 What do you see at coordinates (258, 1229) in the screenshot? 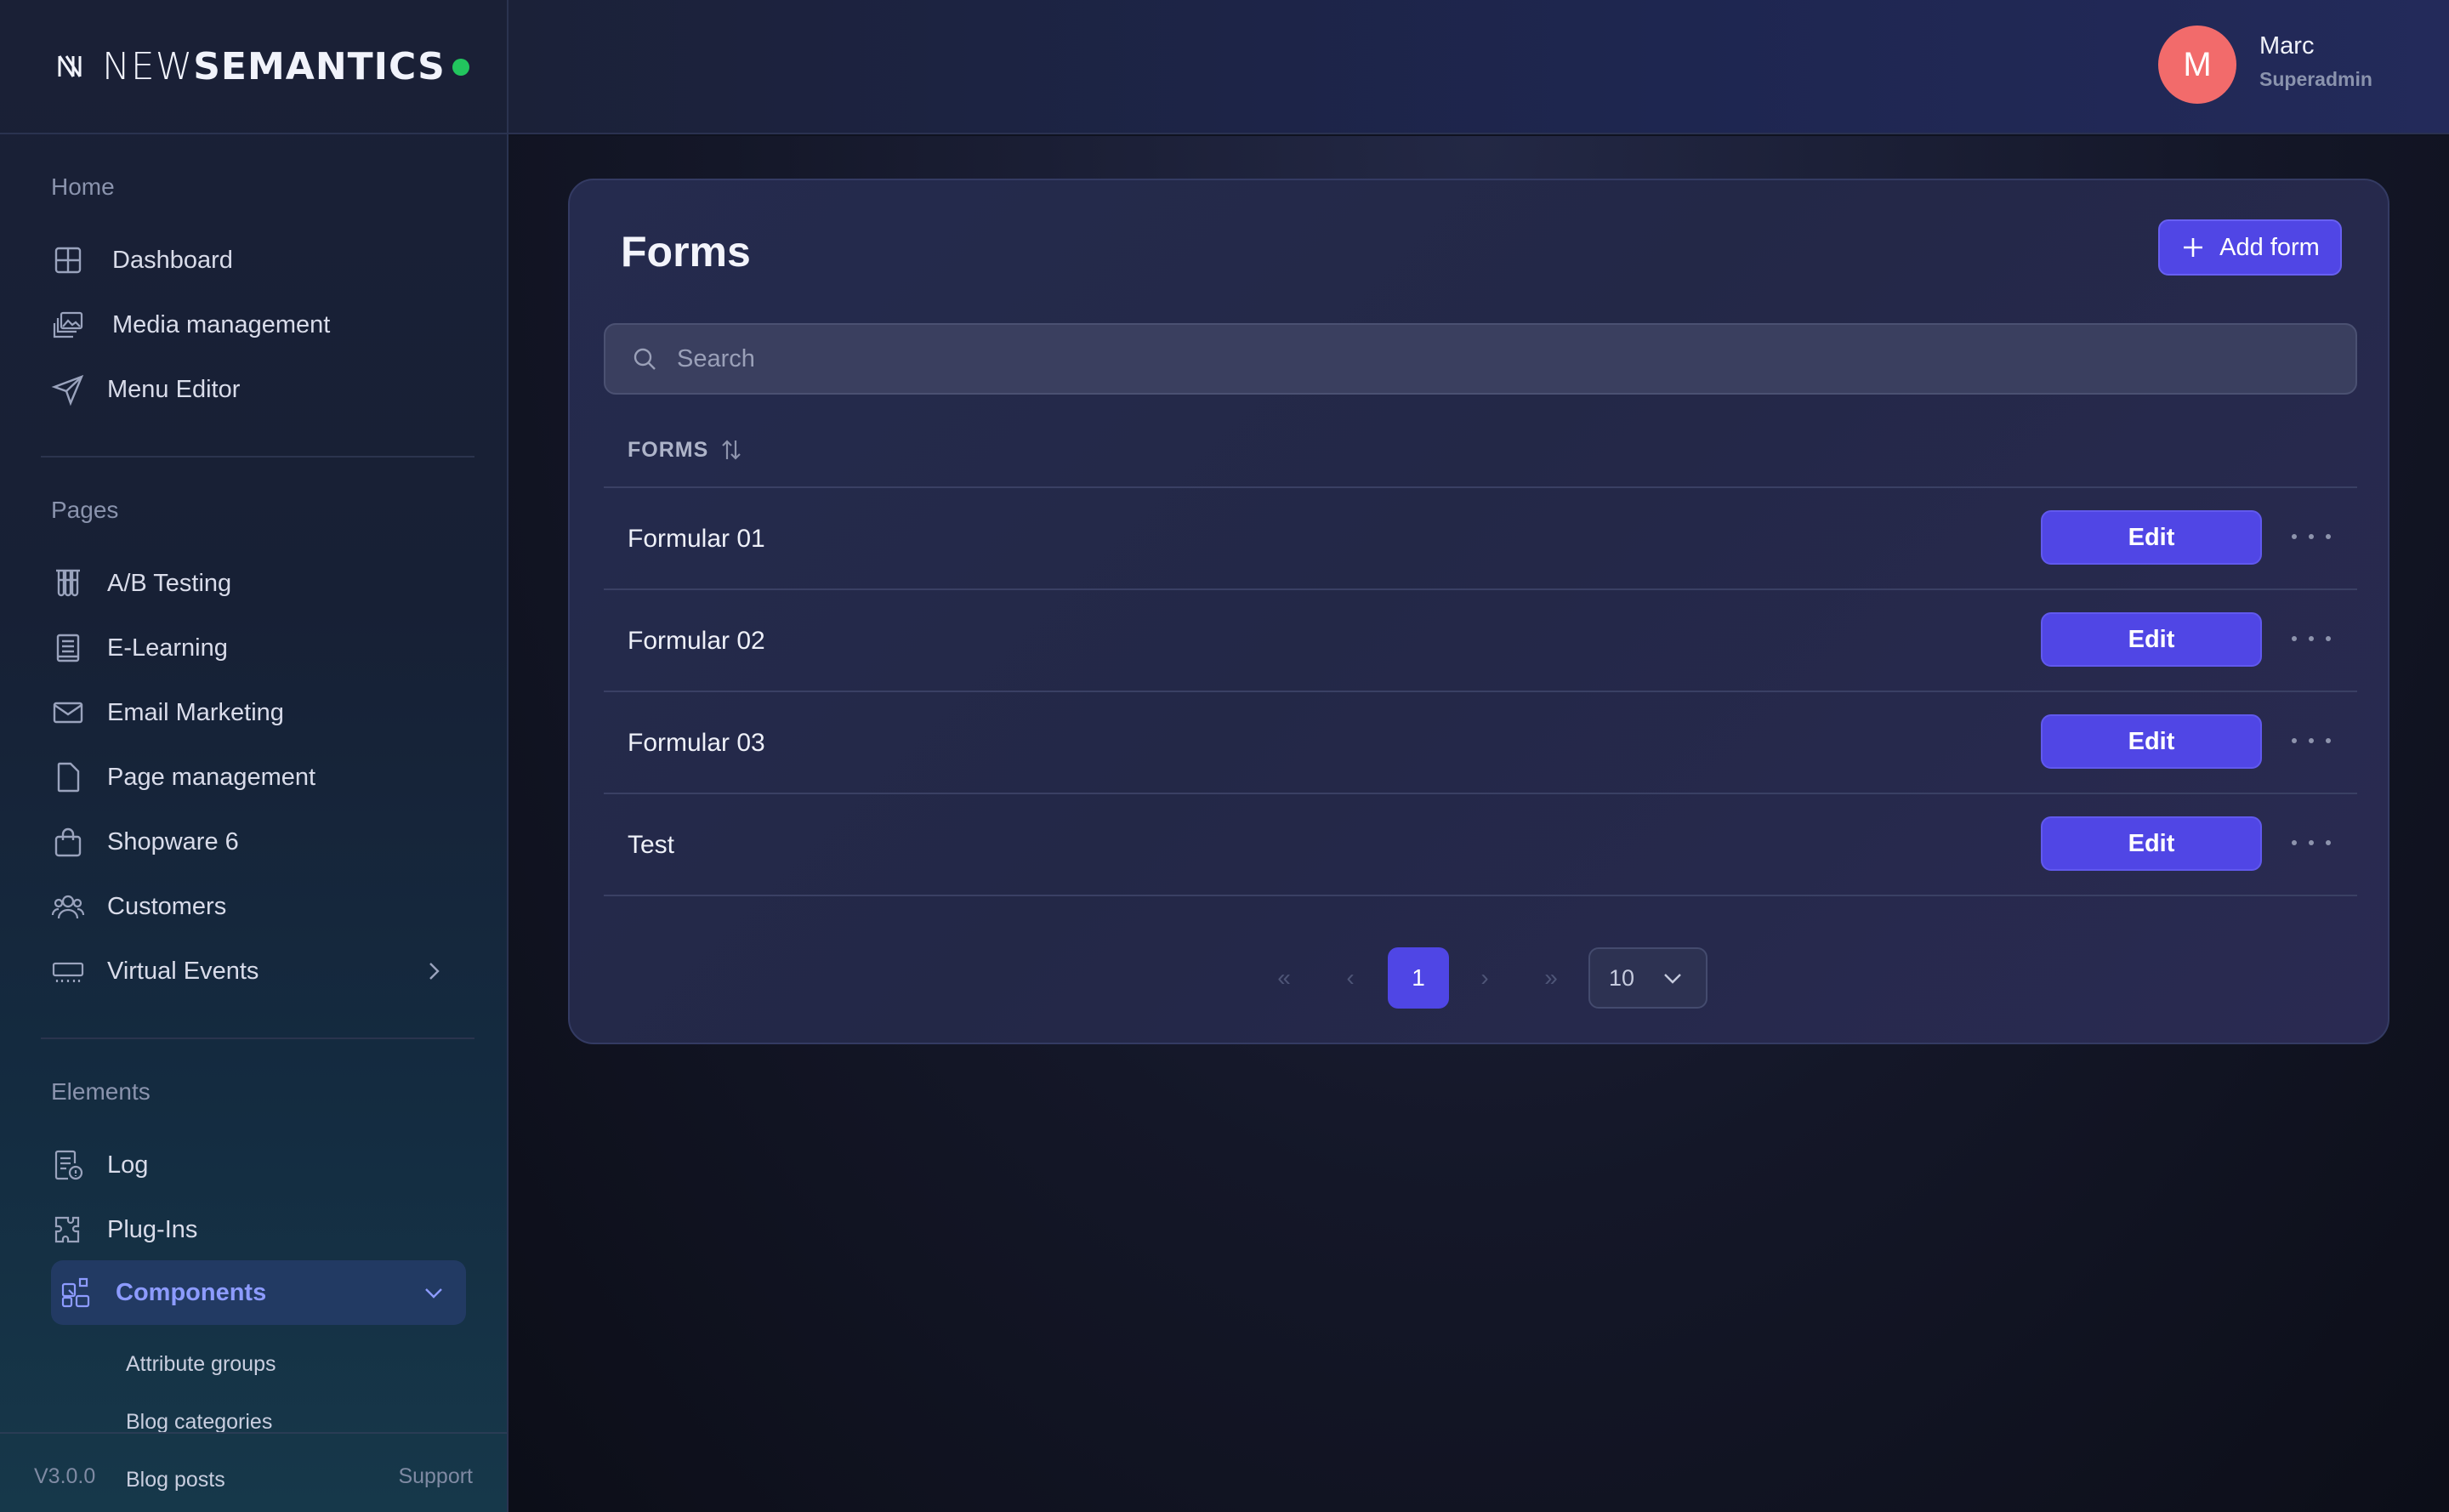
I see `sidebar-item-plug-ins: Plug-Ins` at bounding box center [258, 1229].